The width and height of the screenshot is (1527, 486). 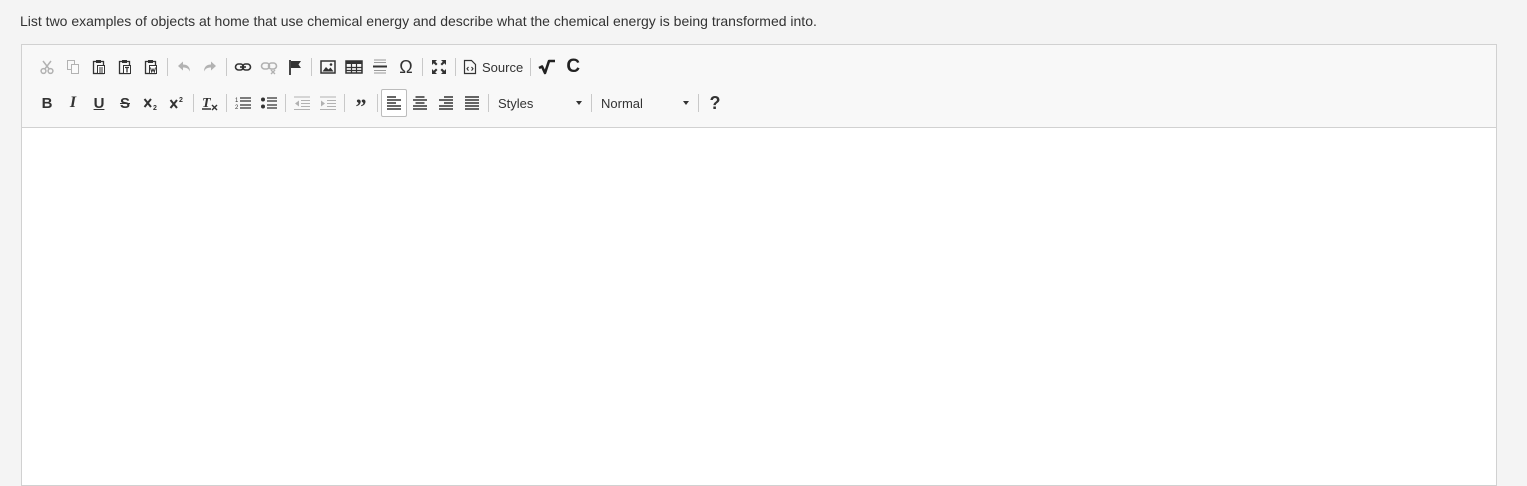 What do you see at coordinates (184, 67) in the screenshot?
I see `undo-icon` at bounding box center [184, 67].